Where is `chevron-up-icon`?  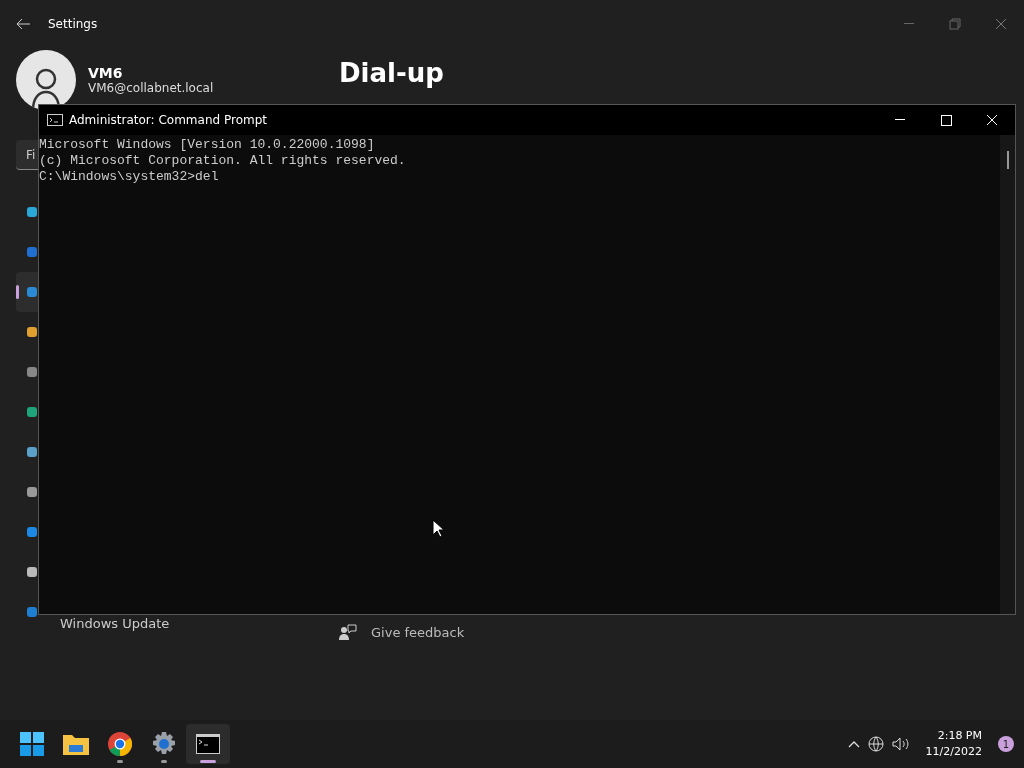
chevron-up-icon is located at coordinates (853, 744).